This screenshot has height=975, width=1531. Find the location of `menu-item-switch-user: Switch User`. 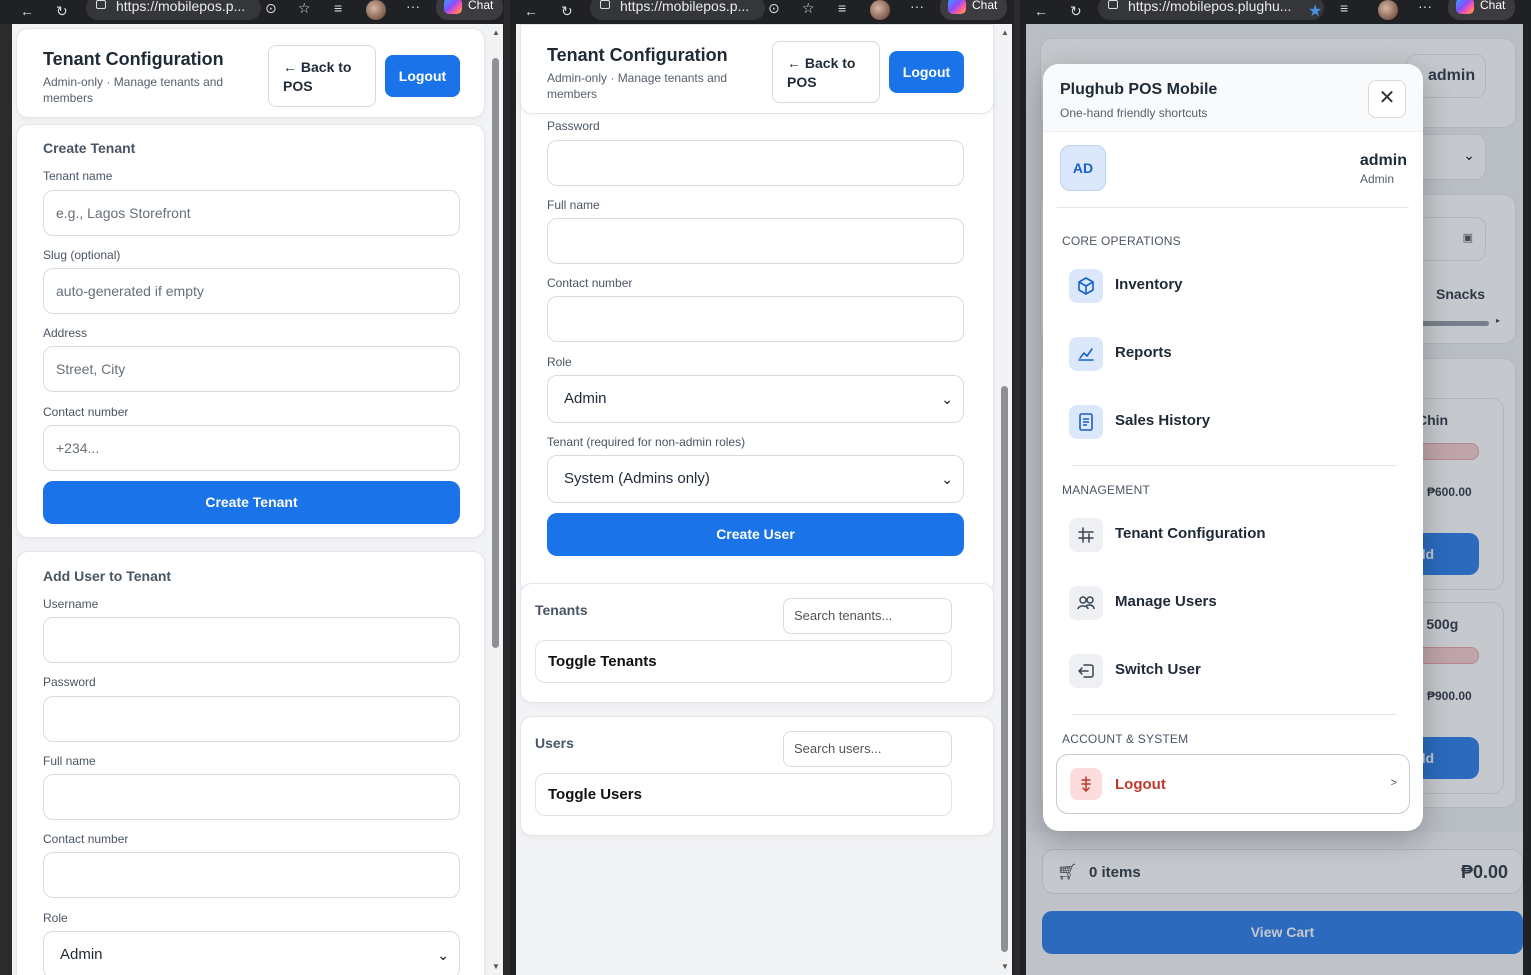

menu-item-switch-user: Switch User is located at coordinates (1233, 672).